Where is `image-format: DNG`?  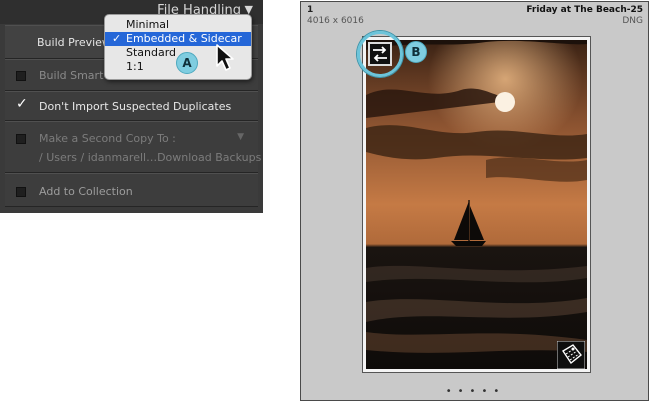
image-format: DNG is located at coordinates (632, 21).